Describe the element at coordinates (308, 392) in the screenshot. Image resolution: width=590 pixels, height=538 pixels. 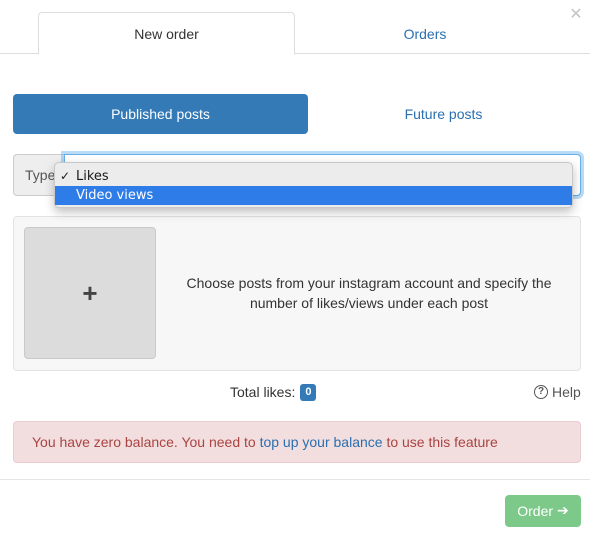
I see `total-likes-badge: 0` at that location.